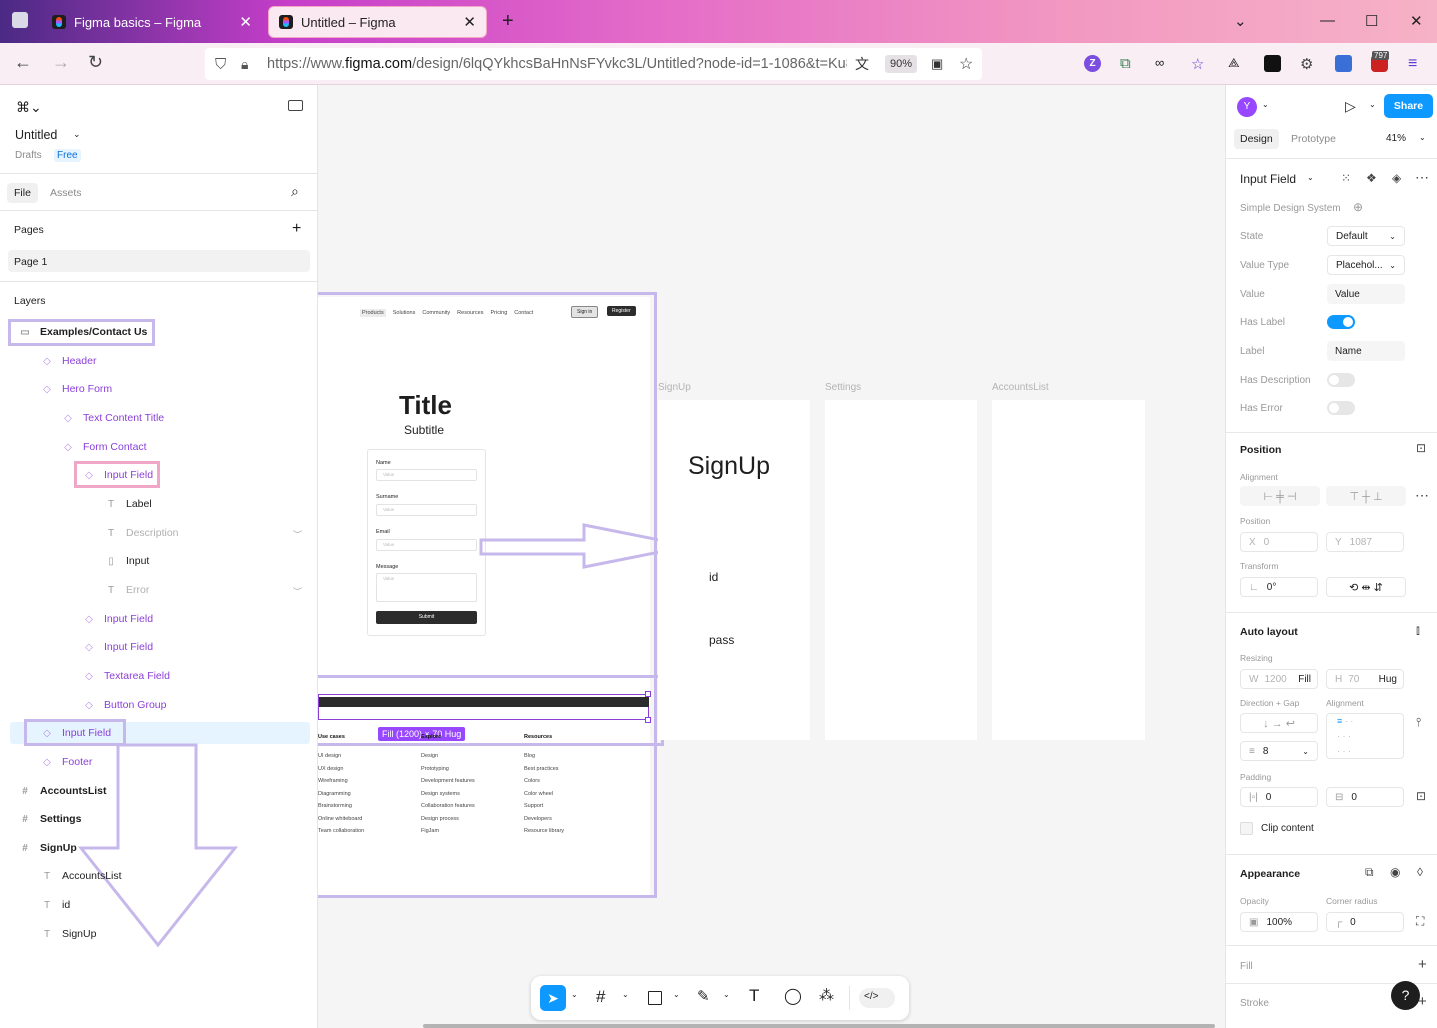 The width and height of the screenshot is (1437, 1028). What do you see at coordinates (1308, 64) in the screenshot?
I see `extension-gear-icon: ⚙` at bounding box center [1308, 64].